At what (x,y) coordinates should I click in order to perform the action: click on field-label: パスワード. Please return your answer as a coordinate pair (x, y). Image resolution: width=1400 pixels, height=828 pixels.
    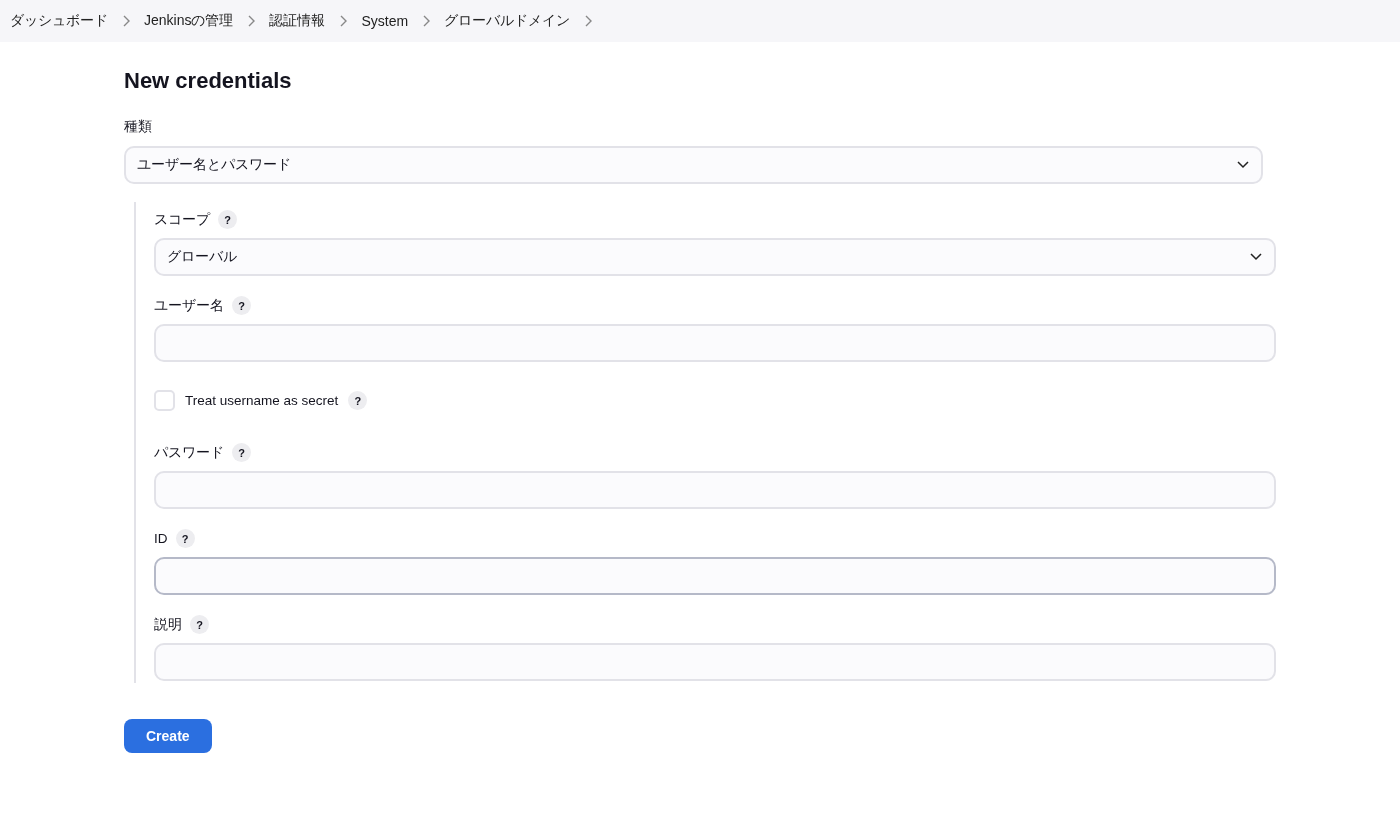
    Looking at the image, I should click on (189, 452).